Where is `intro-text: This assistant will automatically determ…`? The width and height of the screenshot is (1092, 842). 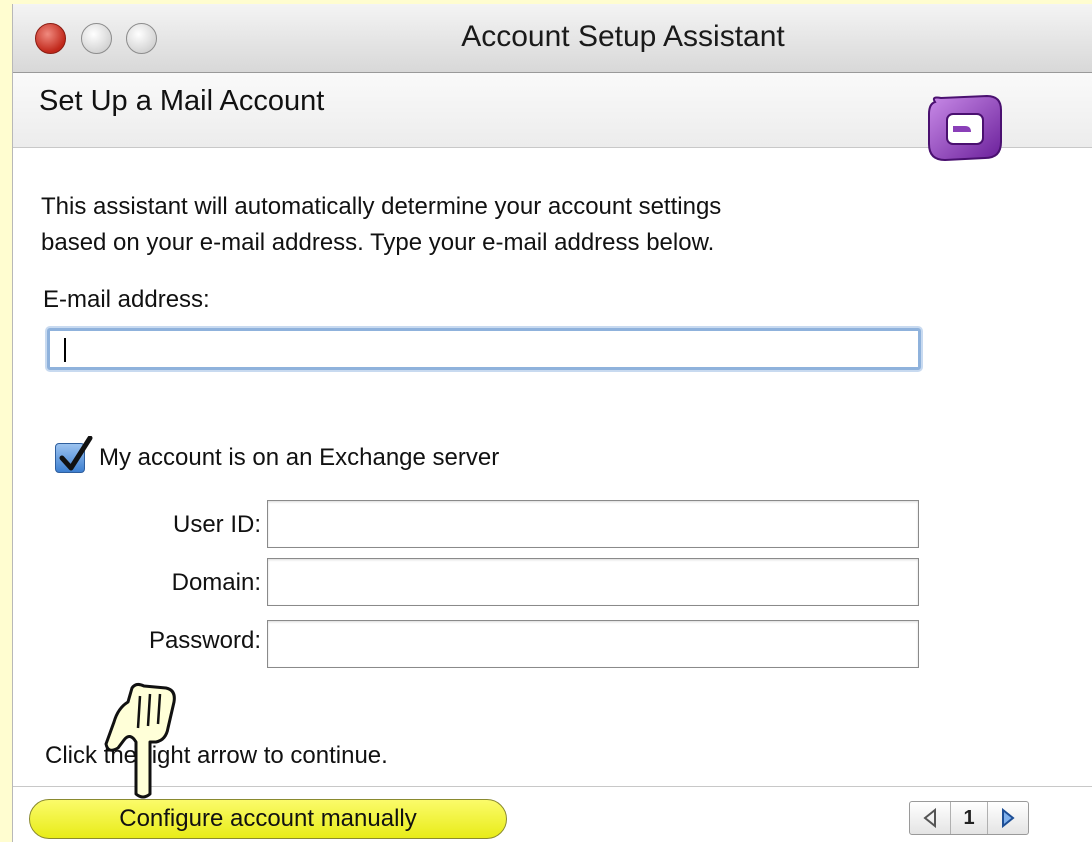 intro-text: This assistant will automatically determ… is located at coordinates (381, 224).